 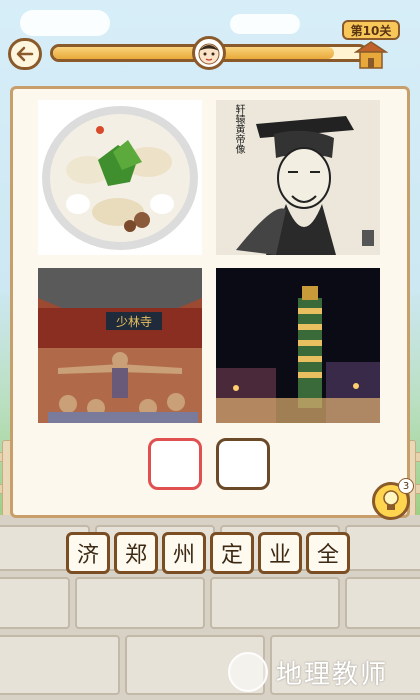 I want to click on watermark: 地理教师, so click(x=323, y=672).